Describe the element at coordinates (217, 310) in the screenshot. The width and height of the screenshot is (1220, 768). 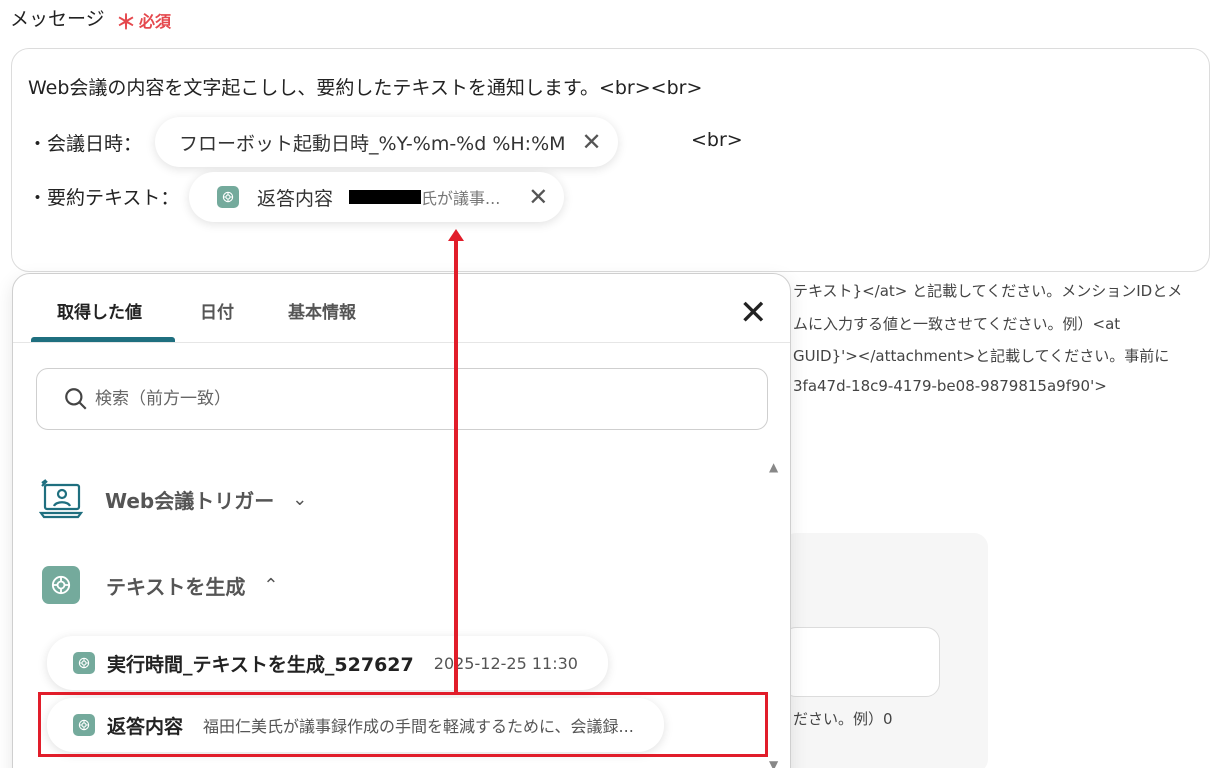
I see `tab-date: 日付` at that location.